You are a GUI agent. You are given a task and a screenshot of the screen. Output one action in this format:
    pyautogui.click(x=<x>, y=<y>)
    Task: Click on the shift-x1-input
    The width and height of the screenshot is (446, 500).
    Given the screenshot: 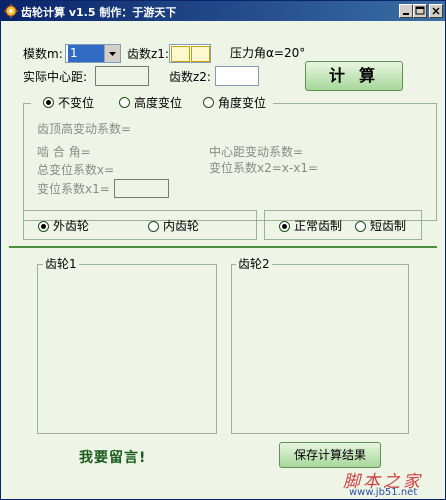 What is the action you would take?
    pyautogui.click(x=141, y=188)
    